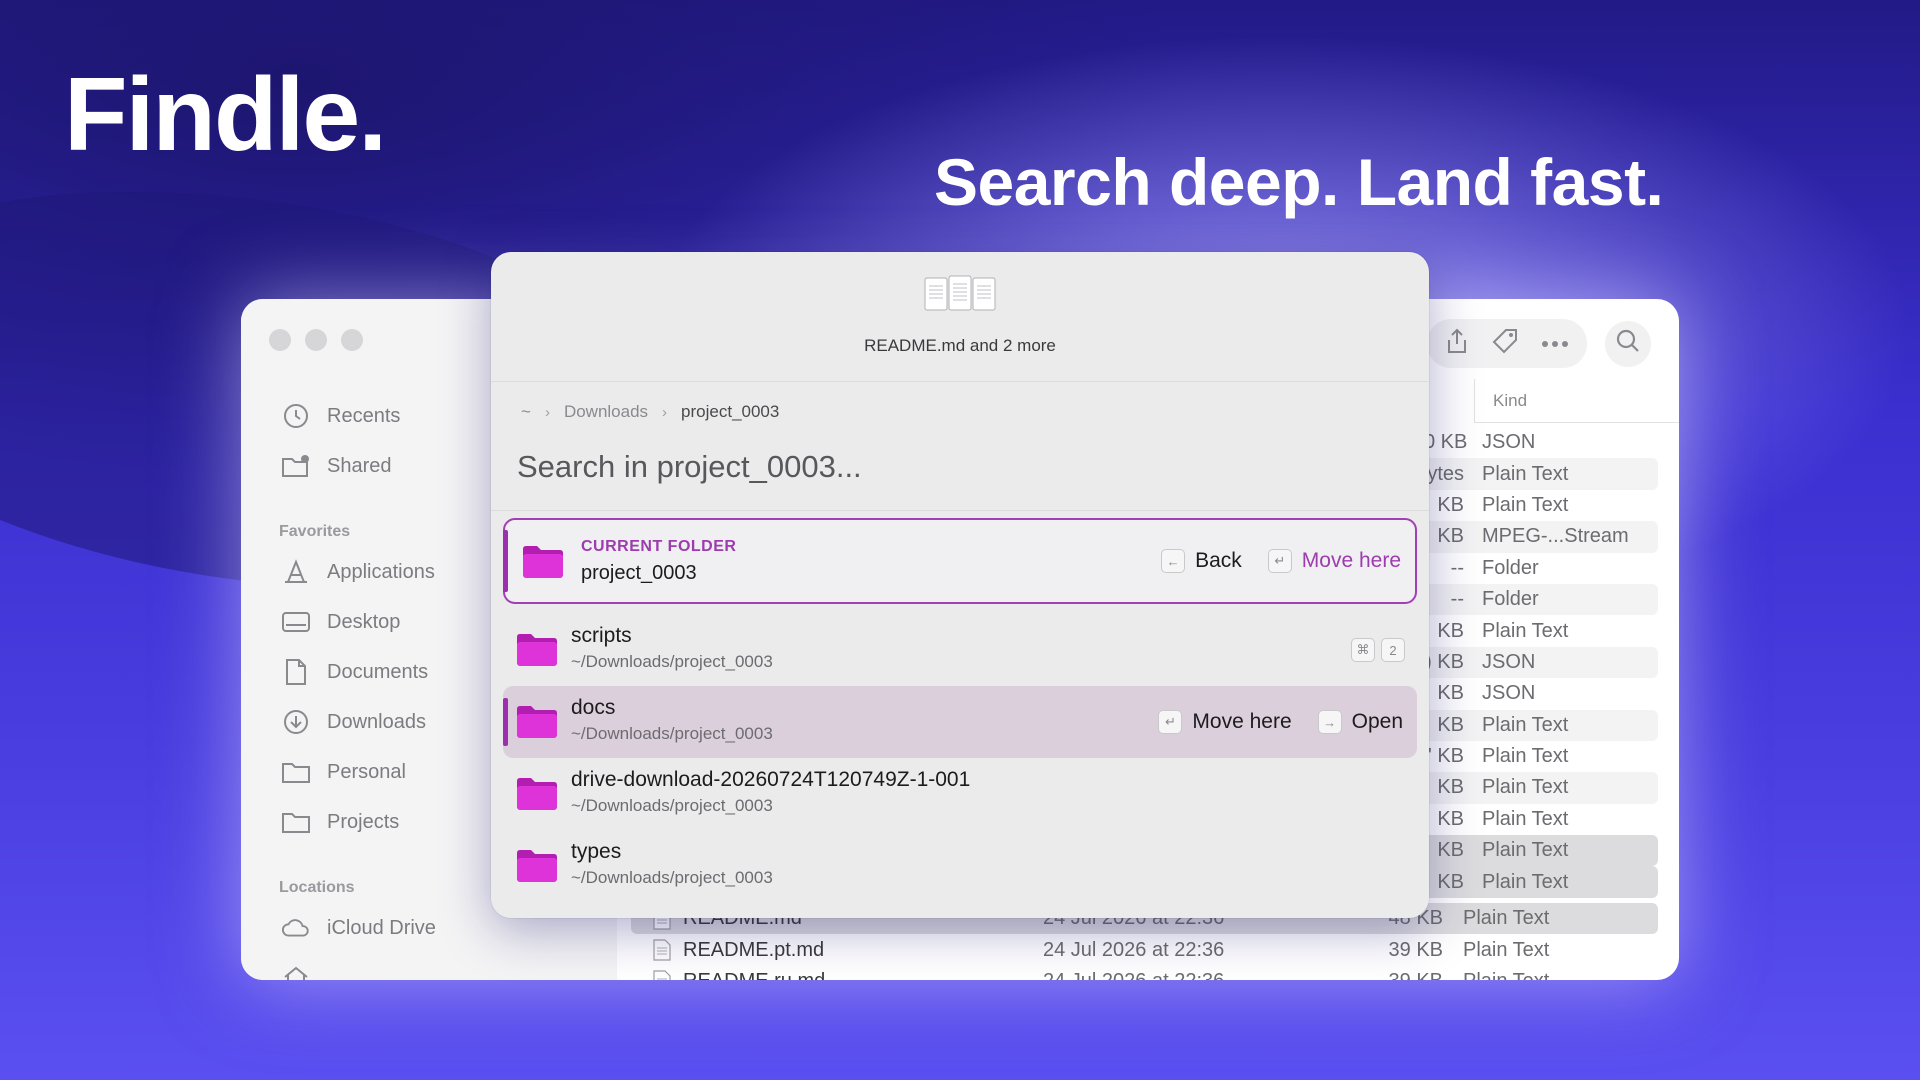  I want to click on search-button, so click(1628, 343).